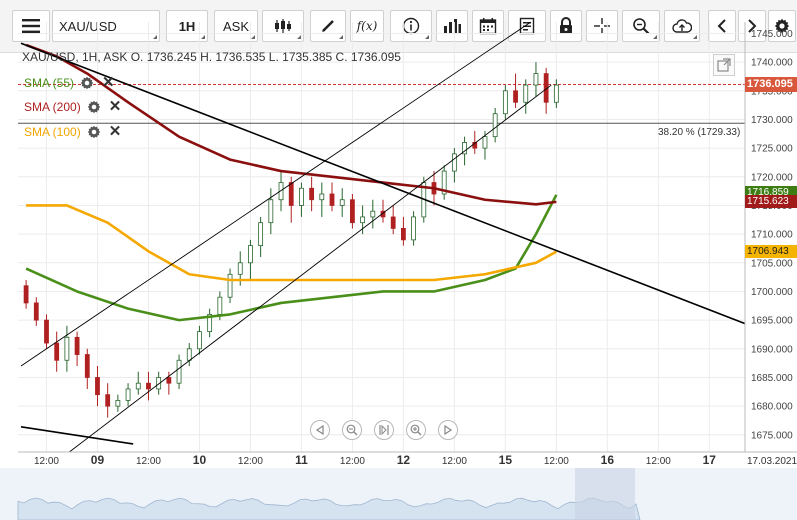  I want to click on nav-back-button, so click(320, 430).